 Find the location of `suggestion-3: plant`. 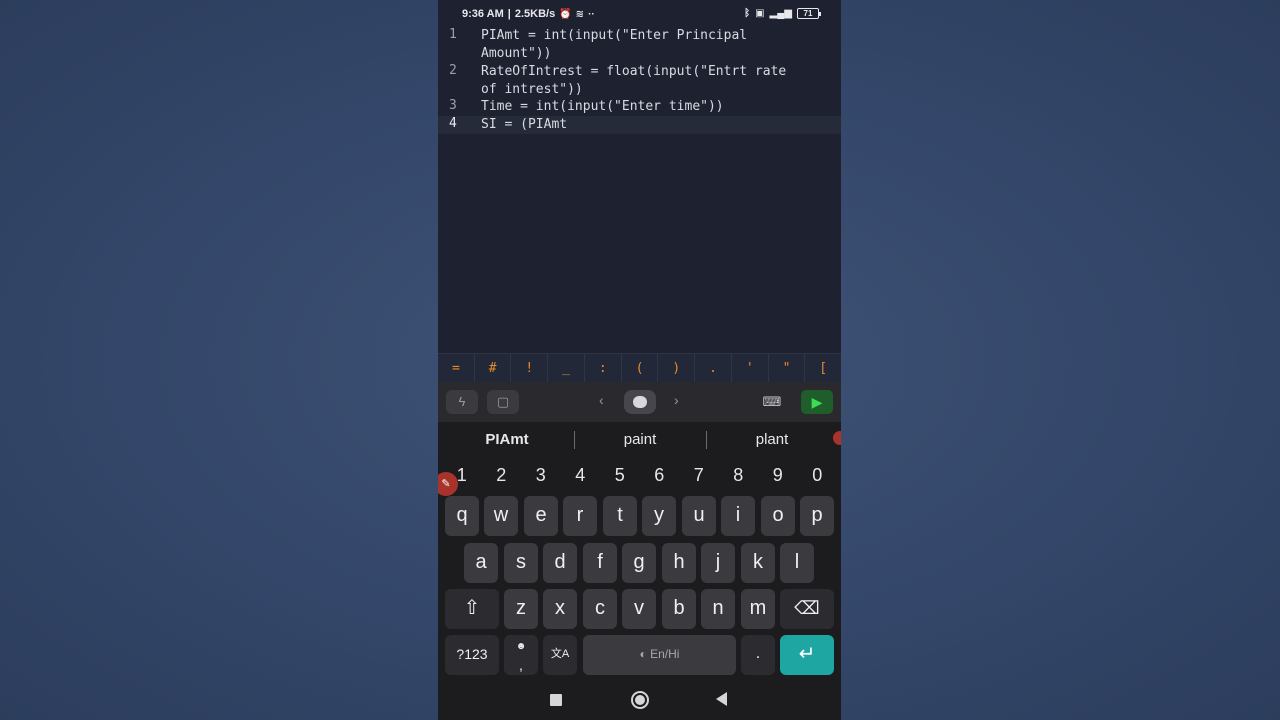

suggestion-3: plant is located at coordinates (772, 439).